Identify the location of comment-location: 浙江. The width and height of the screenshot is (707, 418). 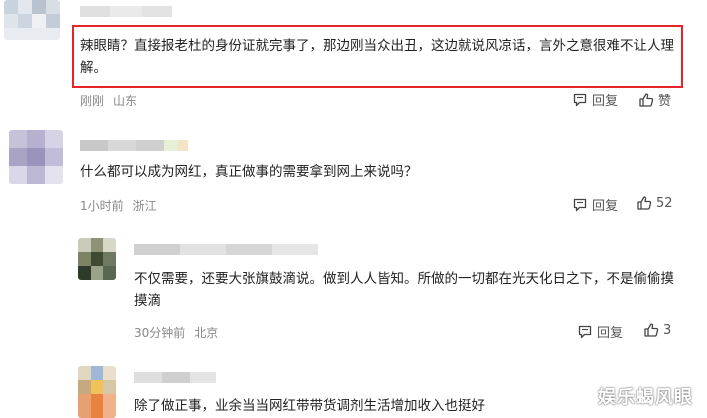
(144, 206).